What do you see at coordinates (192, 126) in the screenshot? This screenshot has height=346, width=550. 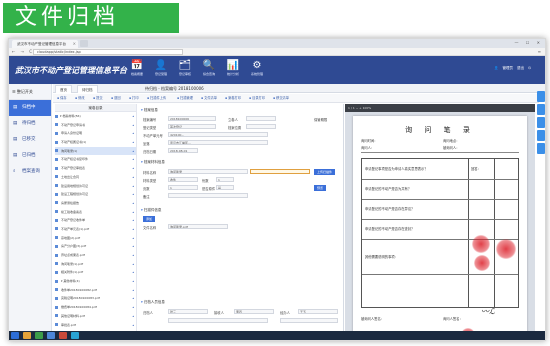 I see `field-input: 首次登记` at bounding box center [192, 126].